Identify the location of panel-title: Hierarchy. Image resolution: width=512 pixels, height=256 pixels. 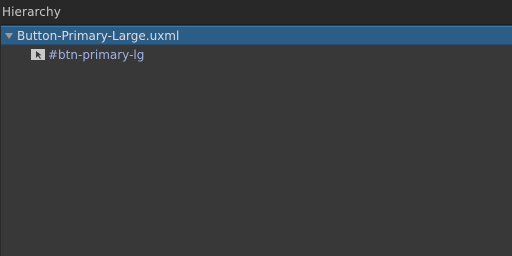
(31, 12).